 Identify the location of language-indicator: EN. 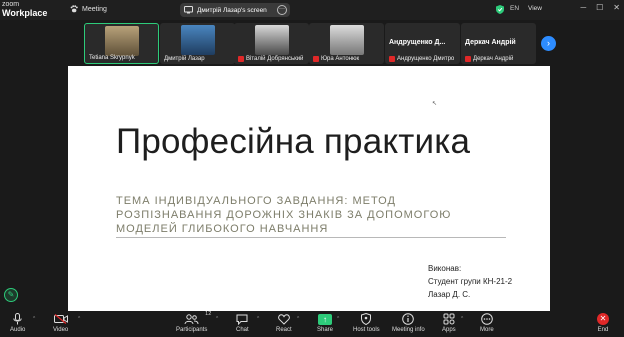
(514, 8).